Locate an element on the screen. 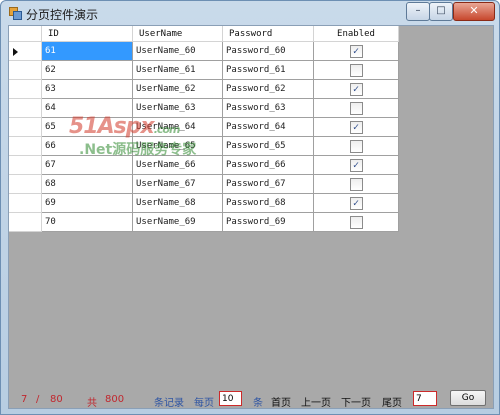 The width and height of the screenshot is (500, 415). cell-password: Password_61 is located at coordinates (268, 70).